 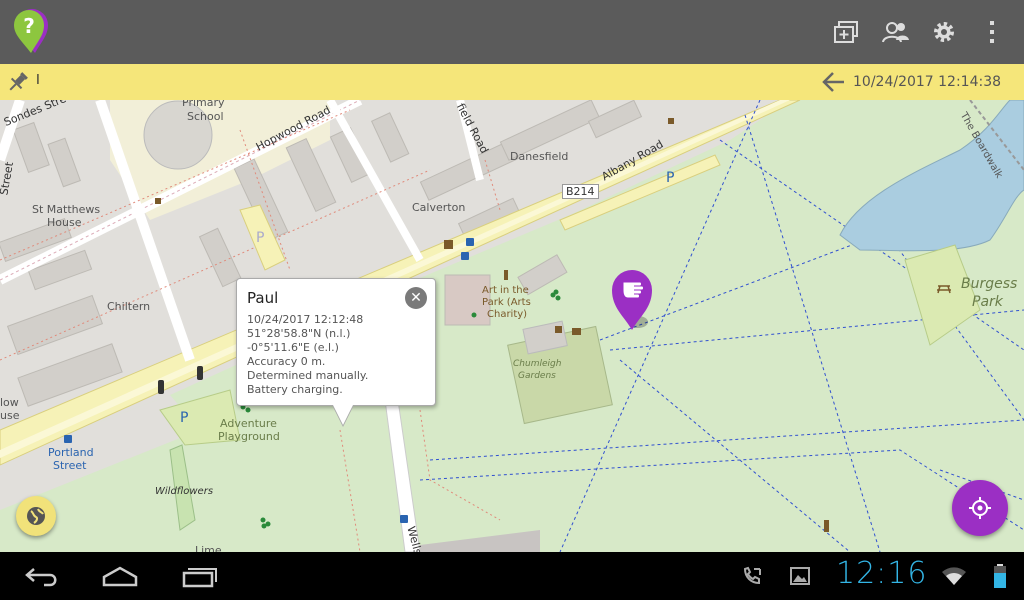 I want to click on recent-apps-icon, so click(x=200, y=576).